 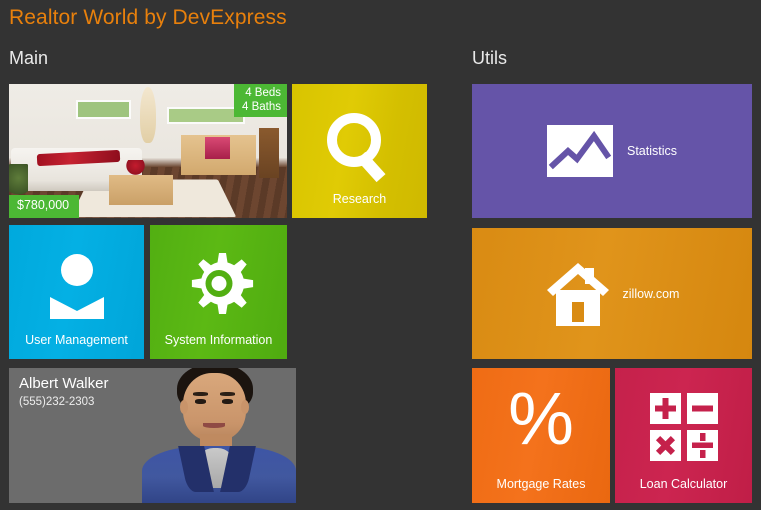 What do you see at coordinates (44, 206) in the screenshot?
I see `property-price-badge: $780,000` at bounding box center [44, 206].